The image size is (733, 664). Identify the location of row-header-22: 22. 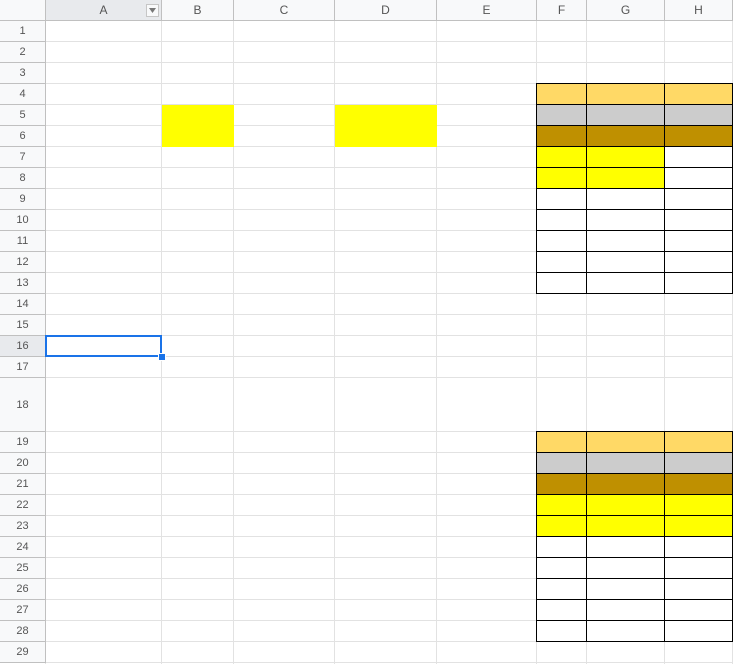
(23, 505).